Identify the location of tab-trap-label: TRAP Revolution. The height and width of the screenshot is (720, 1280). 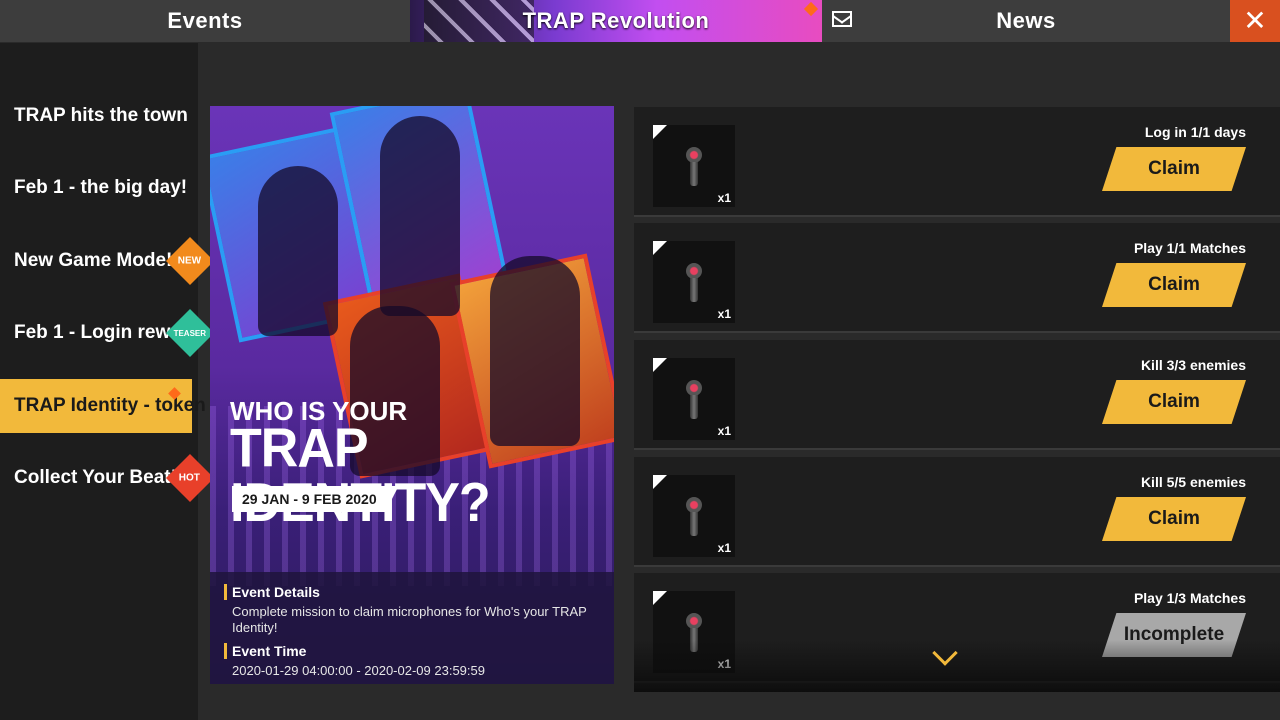
(616, 20).